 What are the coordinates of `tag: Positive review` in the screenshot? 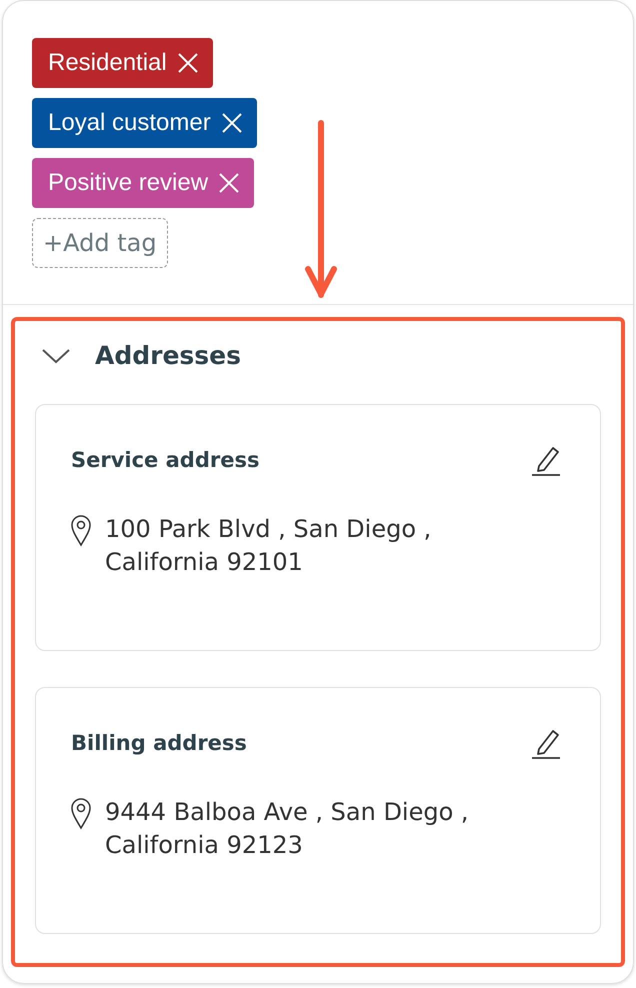 It's located at (143, 183).